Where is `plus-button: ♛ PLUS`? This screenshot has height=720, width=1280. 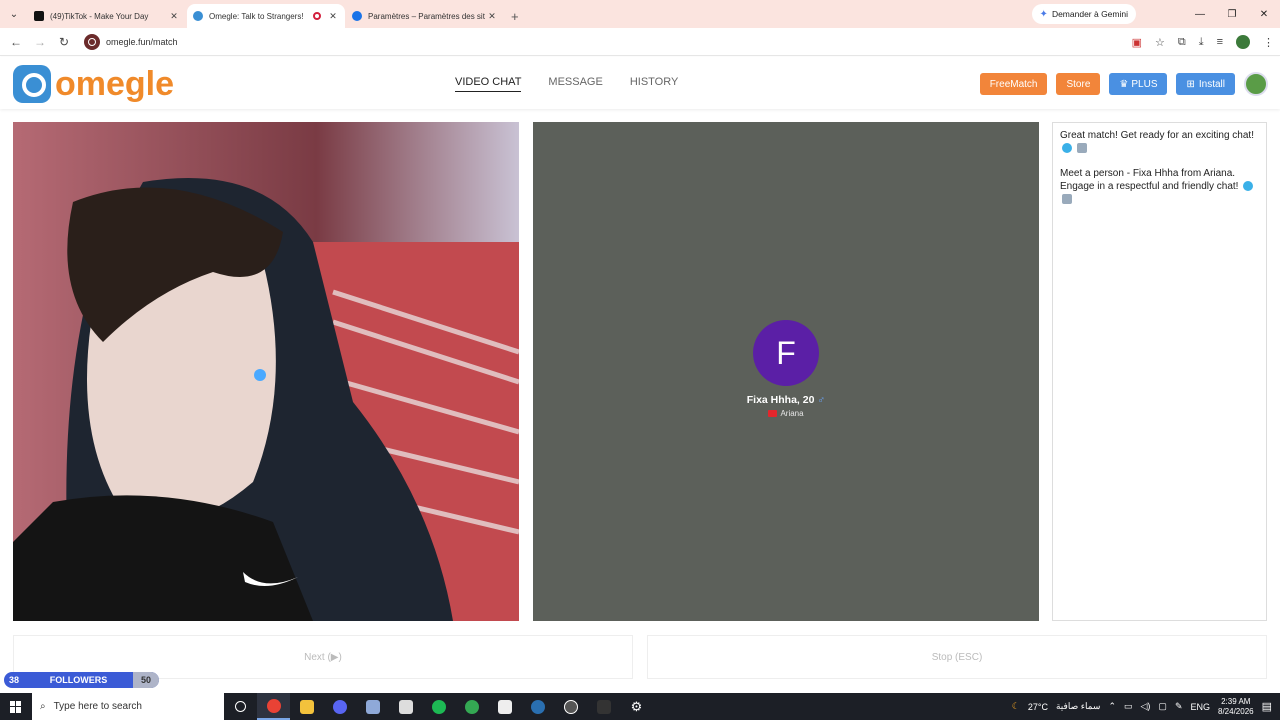 plus-button: ♛ PLUS is located at coordinates (1138, 84).